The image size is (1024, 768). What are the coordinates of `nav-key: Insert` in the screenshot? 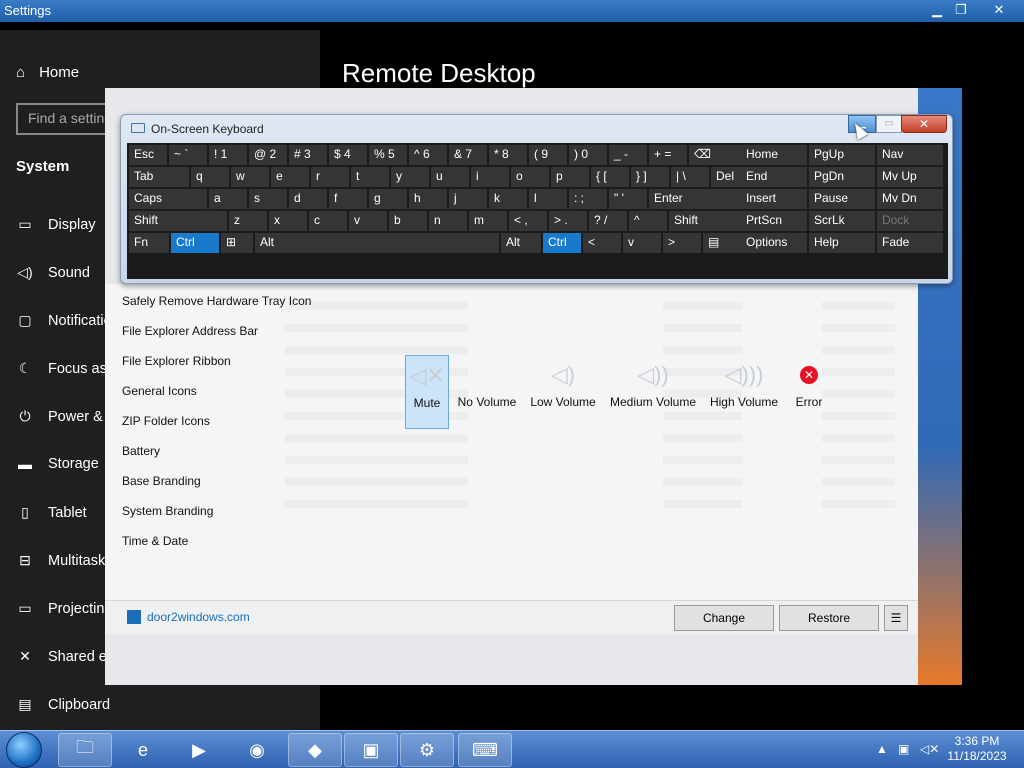 It's located at (774, 199).